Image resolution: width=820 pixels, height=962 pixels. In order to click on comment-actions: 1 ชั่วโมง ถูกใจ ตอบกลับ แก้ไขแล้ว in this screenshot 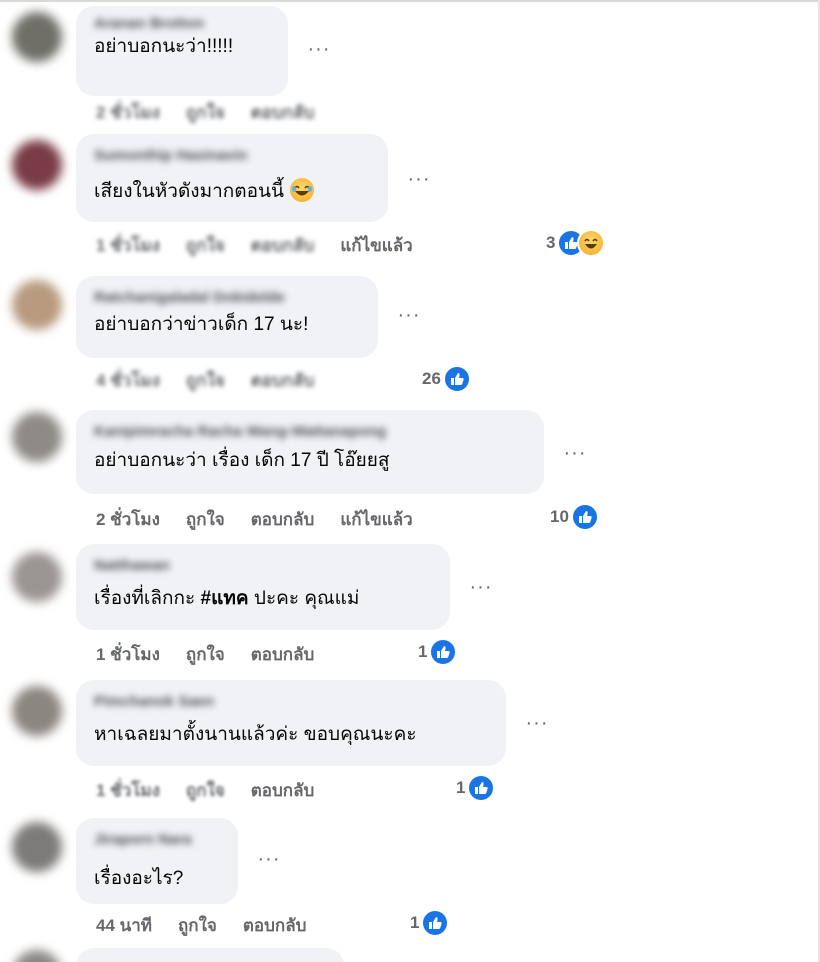, I will do `click(267, 245)`.